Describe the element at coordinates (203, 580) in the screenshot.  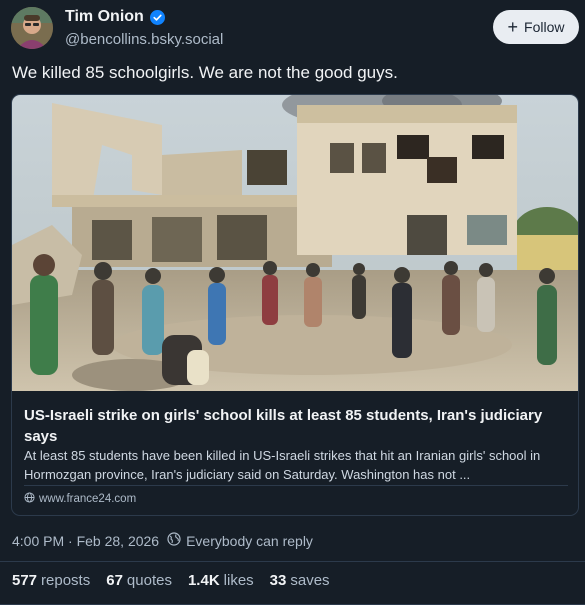
I see `likes-count: 1.4K` at that location.